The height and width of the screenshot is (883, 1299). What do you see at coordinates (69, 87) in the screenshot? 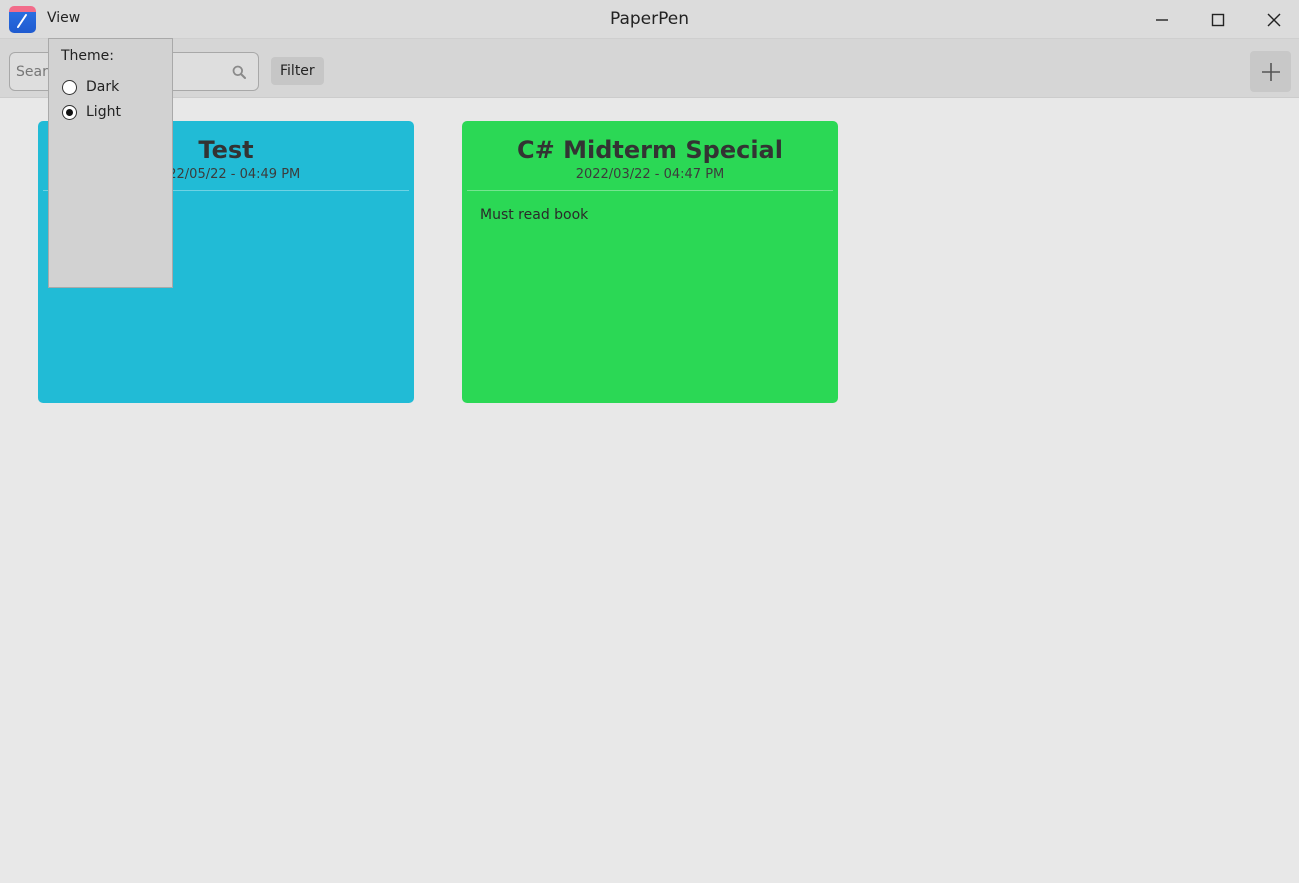
I see `radio-dark` at bounding box center [69, 87].